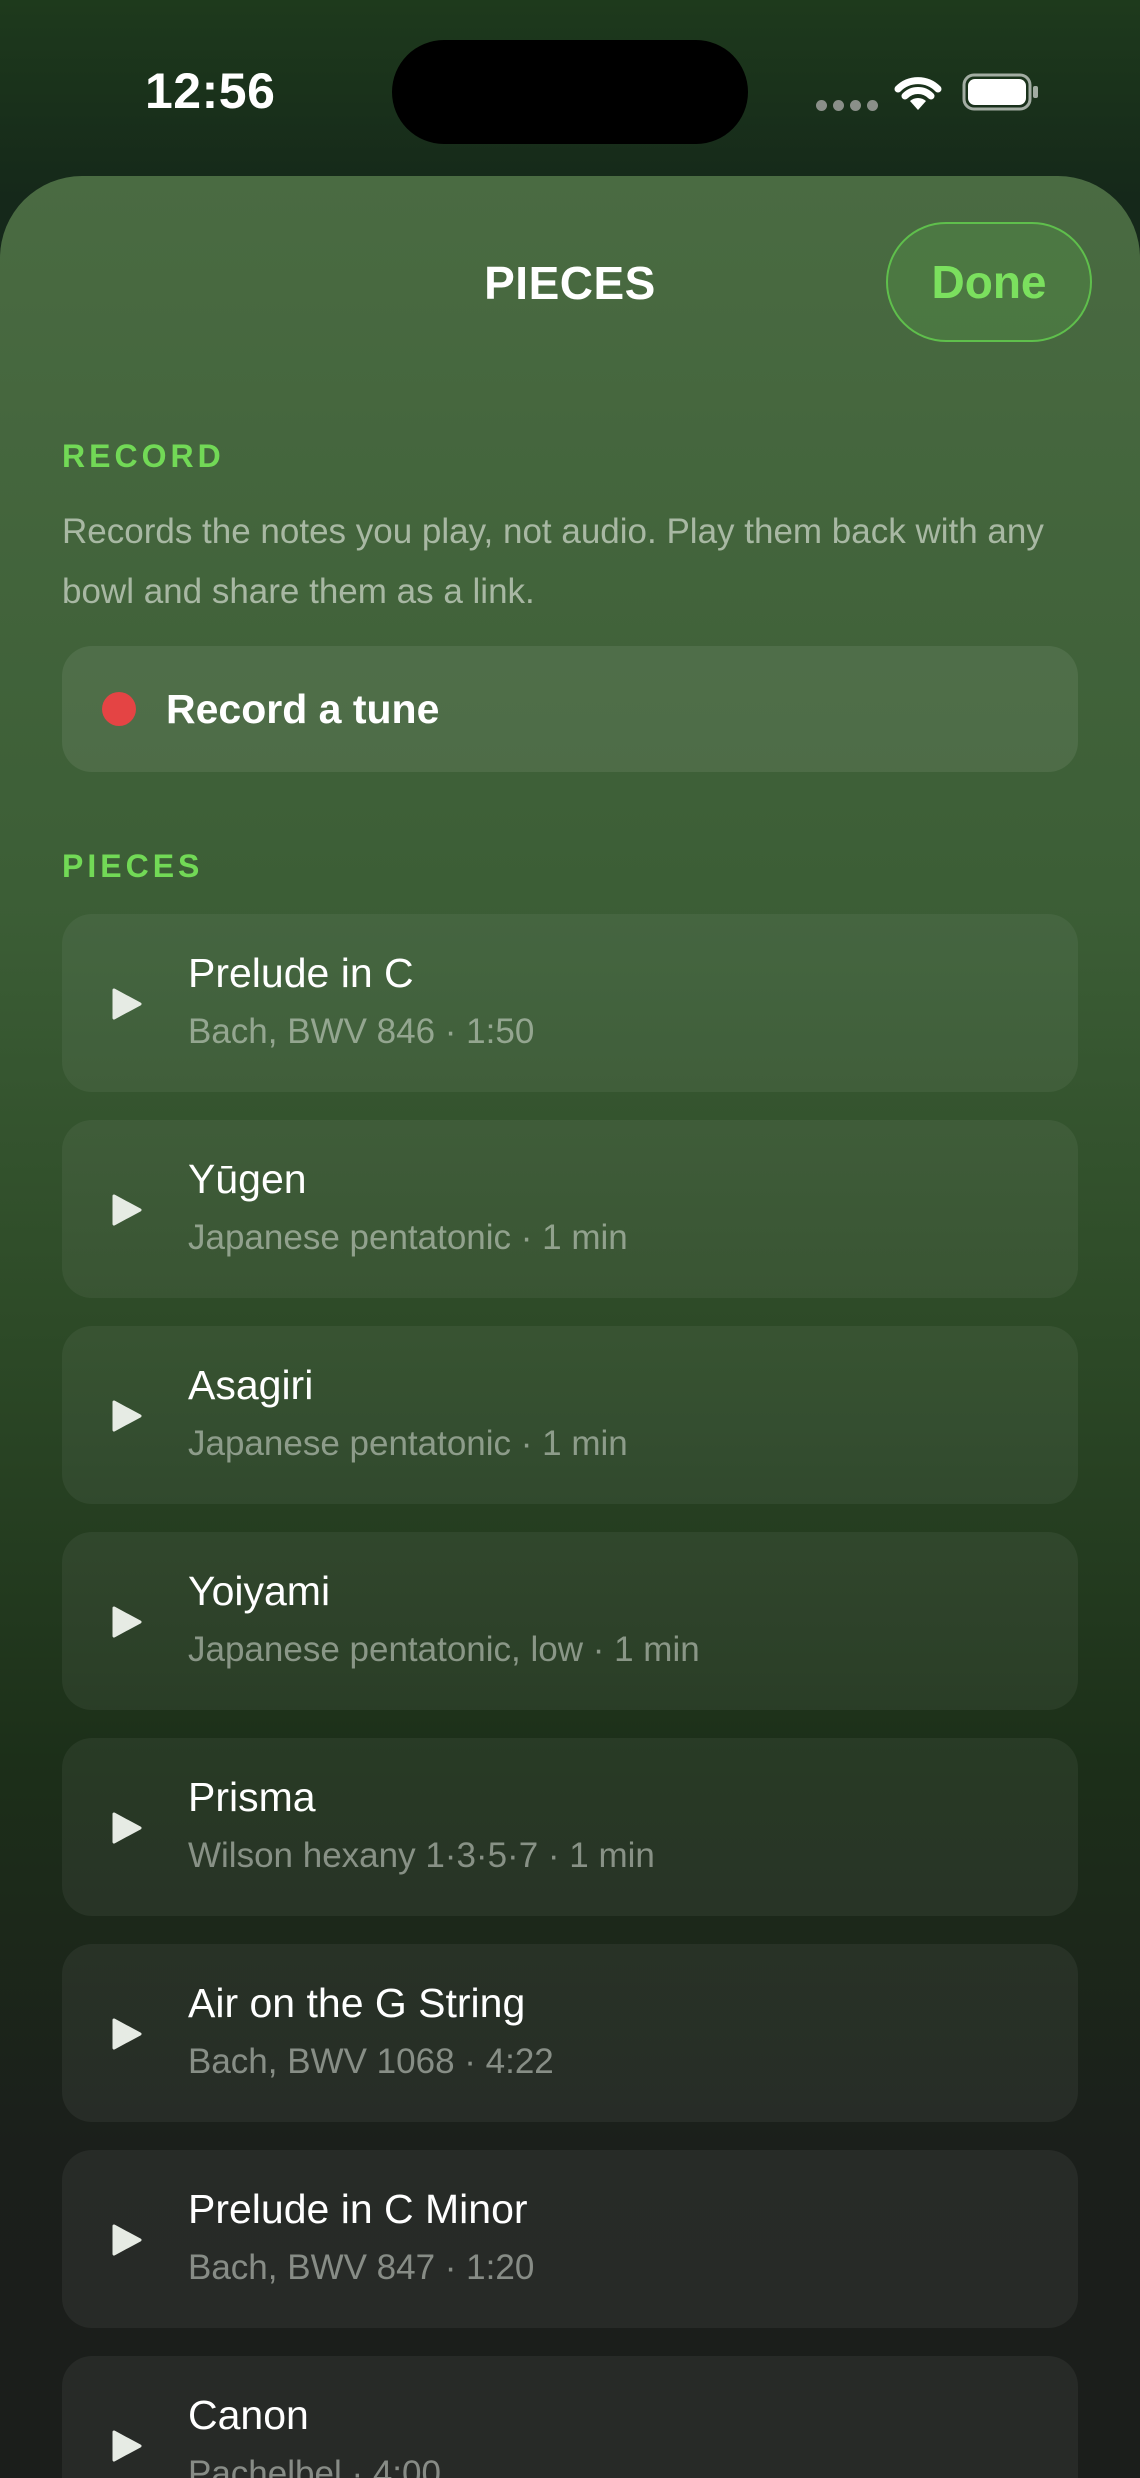  What do you see at coordinates (570, 1003) in the screenshot?
I see `piece-row: Prelude in C Bach, BWV 846 · 1:50` at bounding box center [570, 1003].